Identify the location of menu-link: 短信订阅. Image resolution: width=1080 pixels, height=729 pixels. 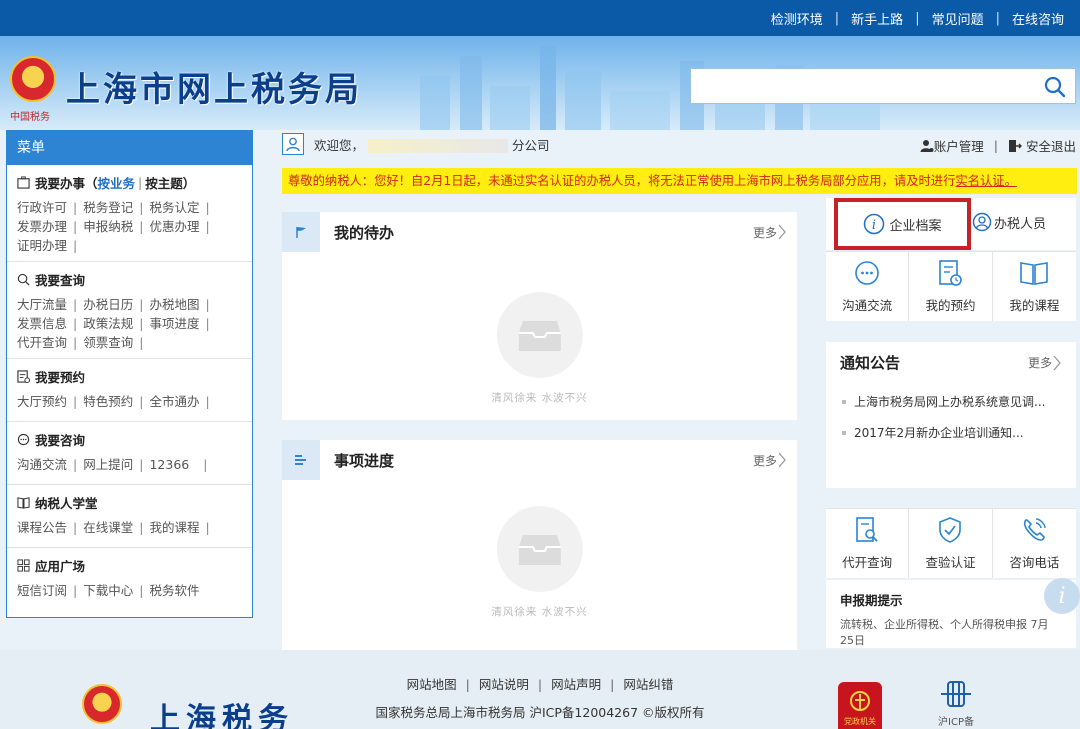
(42, 590).